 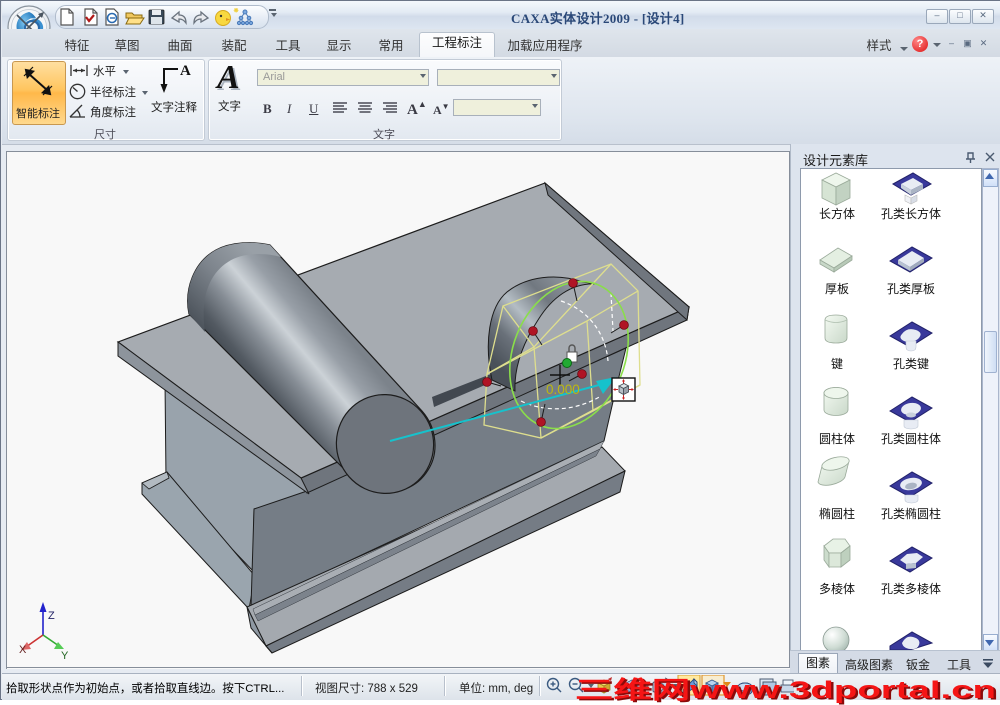 What do you see at coordinates (185, 71) in the screenshot?
I see `svg-text: A` at bounding box center [185, 71].